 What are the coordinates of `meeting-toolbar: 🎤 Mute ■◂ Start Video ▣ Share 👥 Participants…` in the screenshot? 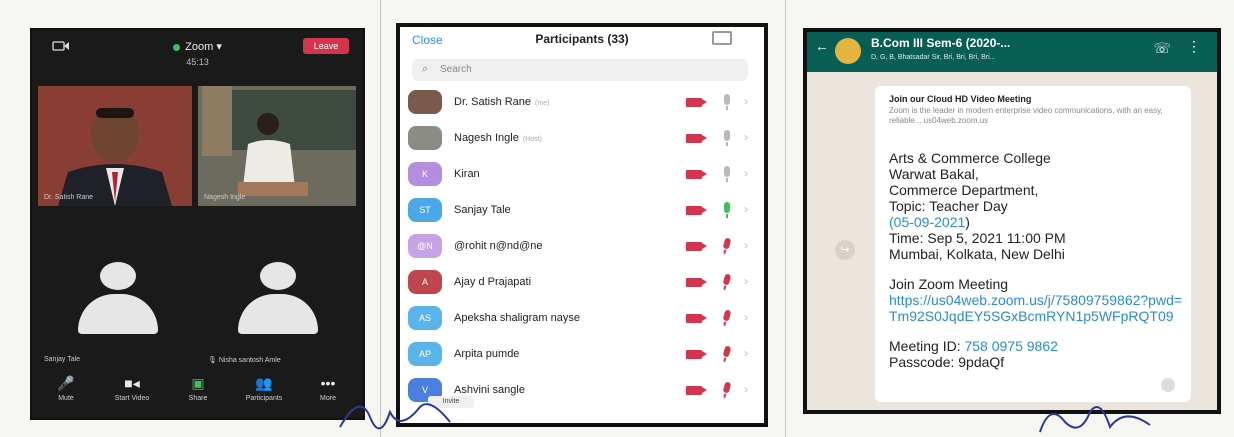 It's located at (197, 394).